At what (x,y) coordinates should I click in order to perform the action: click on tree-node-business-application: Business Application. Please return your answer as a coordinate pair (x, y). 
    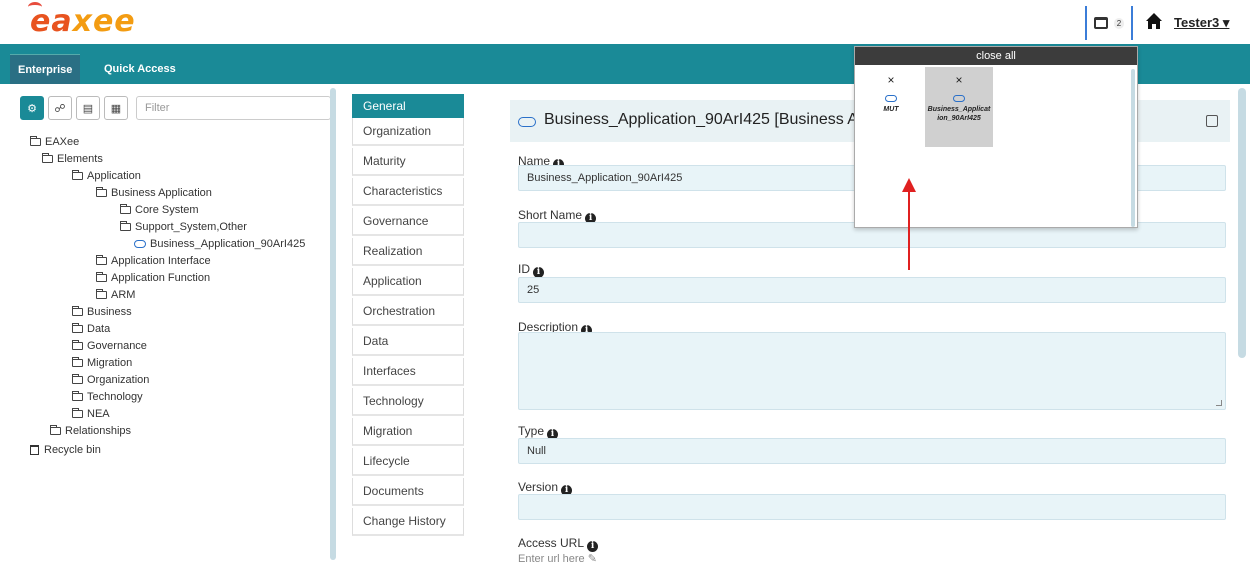
    Looking at the image, I should click on (154, 193).